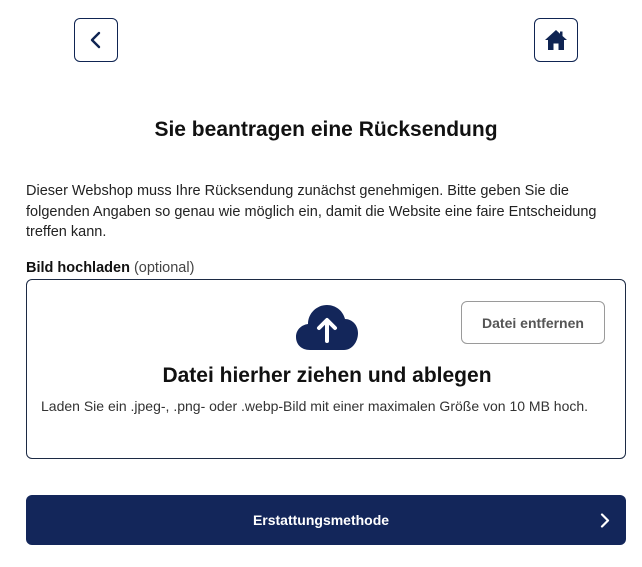 The width and height of the screenshot is (642, 567). I want to click on chevron-right-icon, so click(605, 520).